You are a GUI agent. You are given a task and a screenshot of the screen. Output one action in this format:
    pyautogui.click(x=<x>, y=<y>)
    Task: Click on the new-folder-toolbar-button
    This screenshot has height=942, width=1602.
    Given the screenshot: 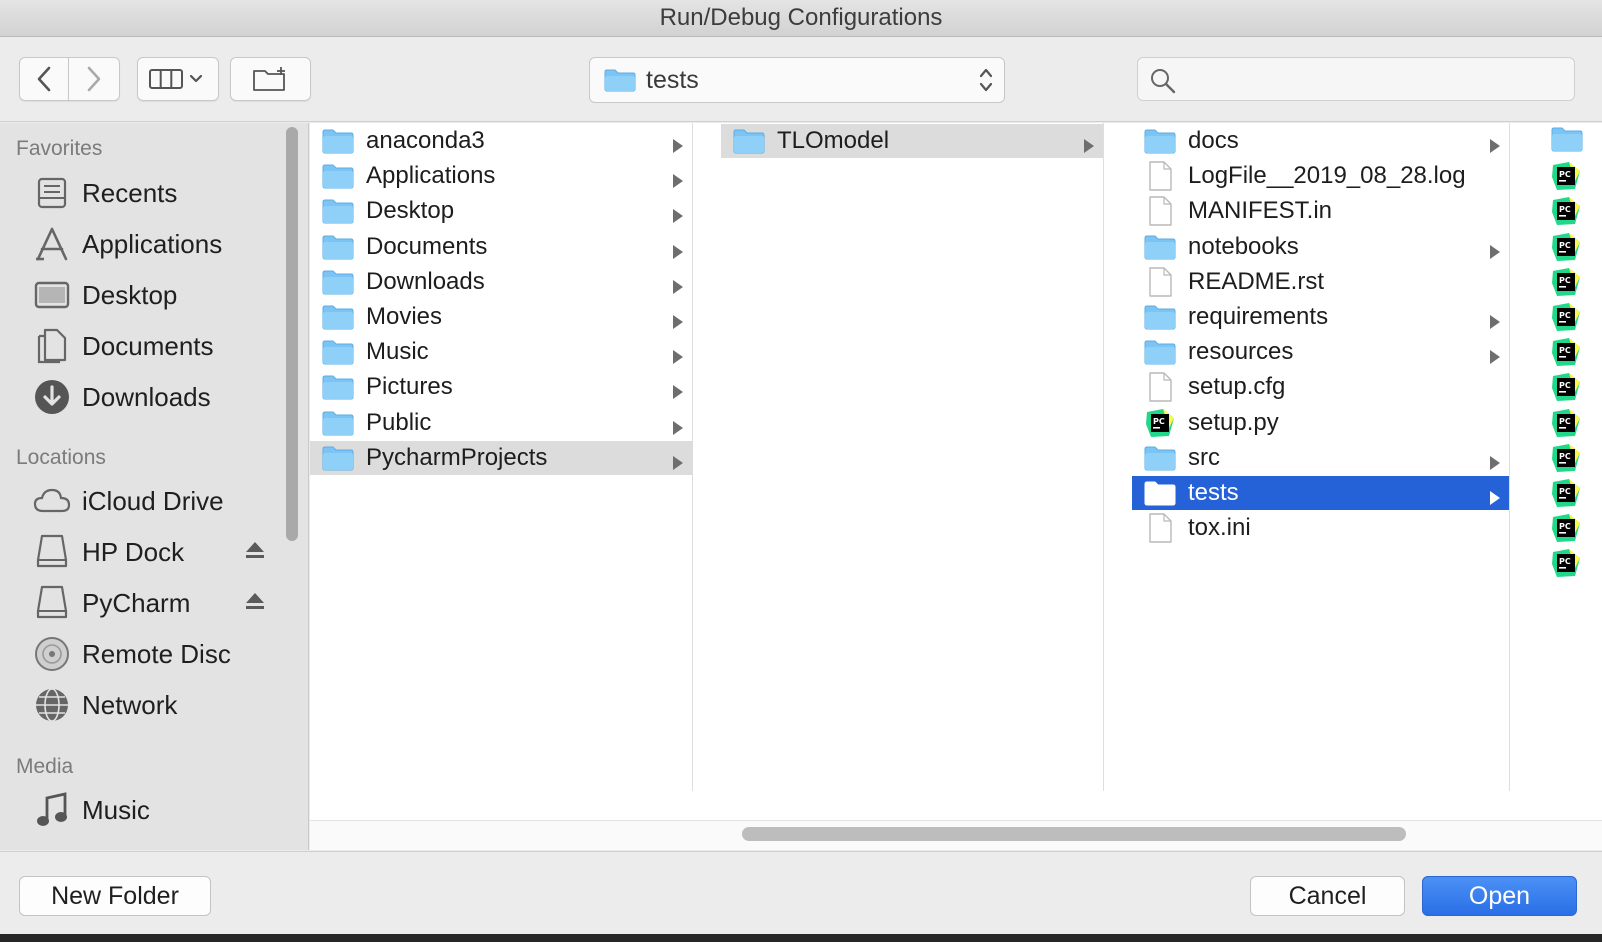 What is the action you would take?
    pyautogui.click(x=270, y=79)
    